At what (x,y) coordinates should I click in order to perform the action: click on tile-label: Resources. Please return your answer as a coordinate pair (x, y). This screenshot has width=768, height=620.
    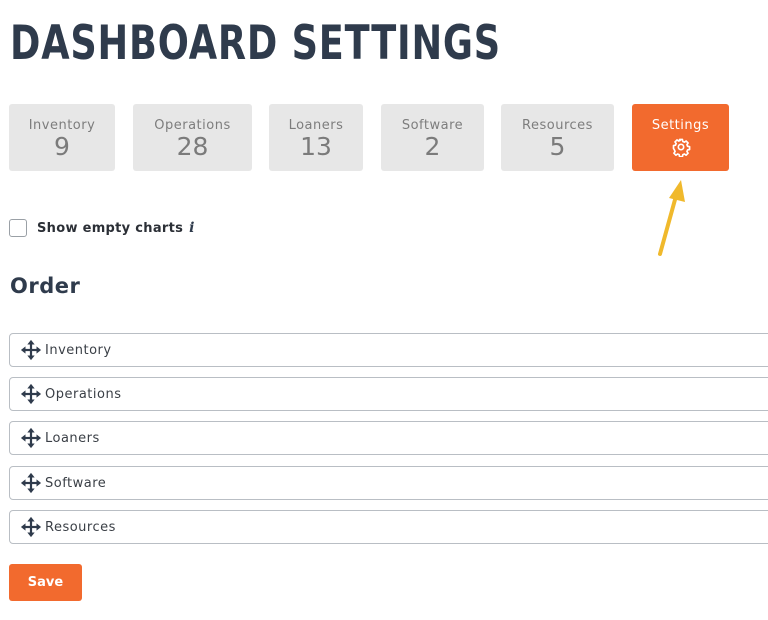
    Looking at the image, I should click on (557, 125).